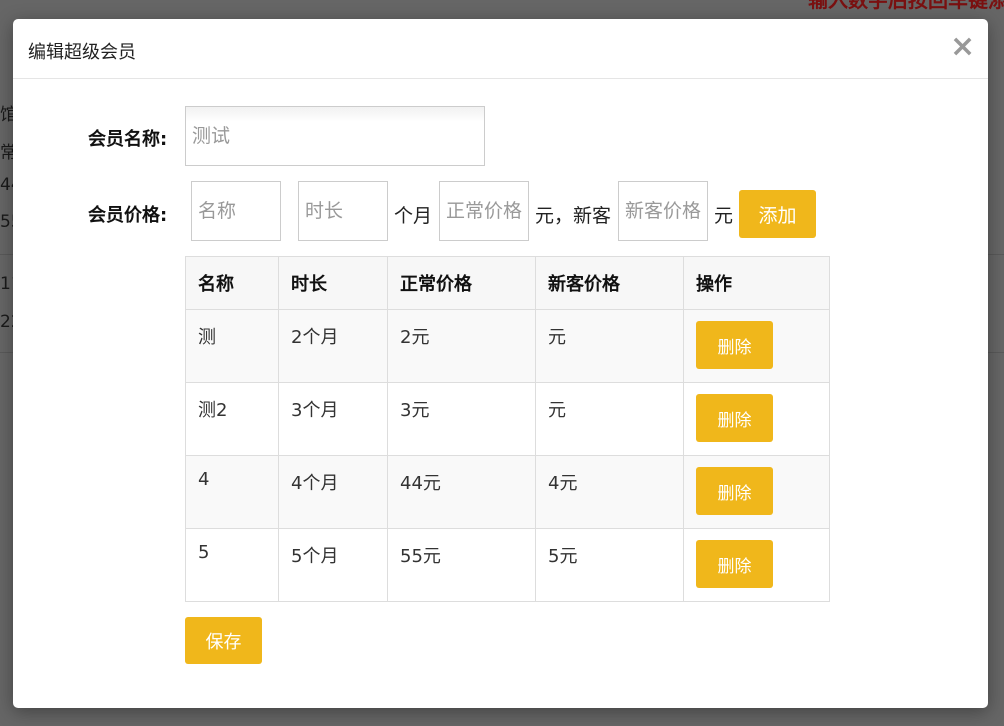 The image size is (1004, 726). I want to click on cell-new-price: 5元, so click(609, 565).